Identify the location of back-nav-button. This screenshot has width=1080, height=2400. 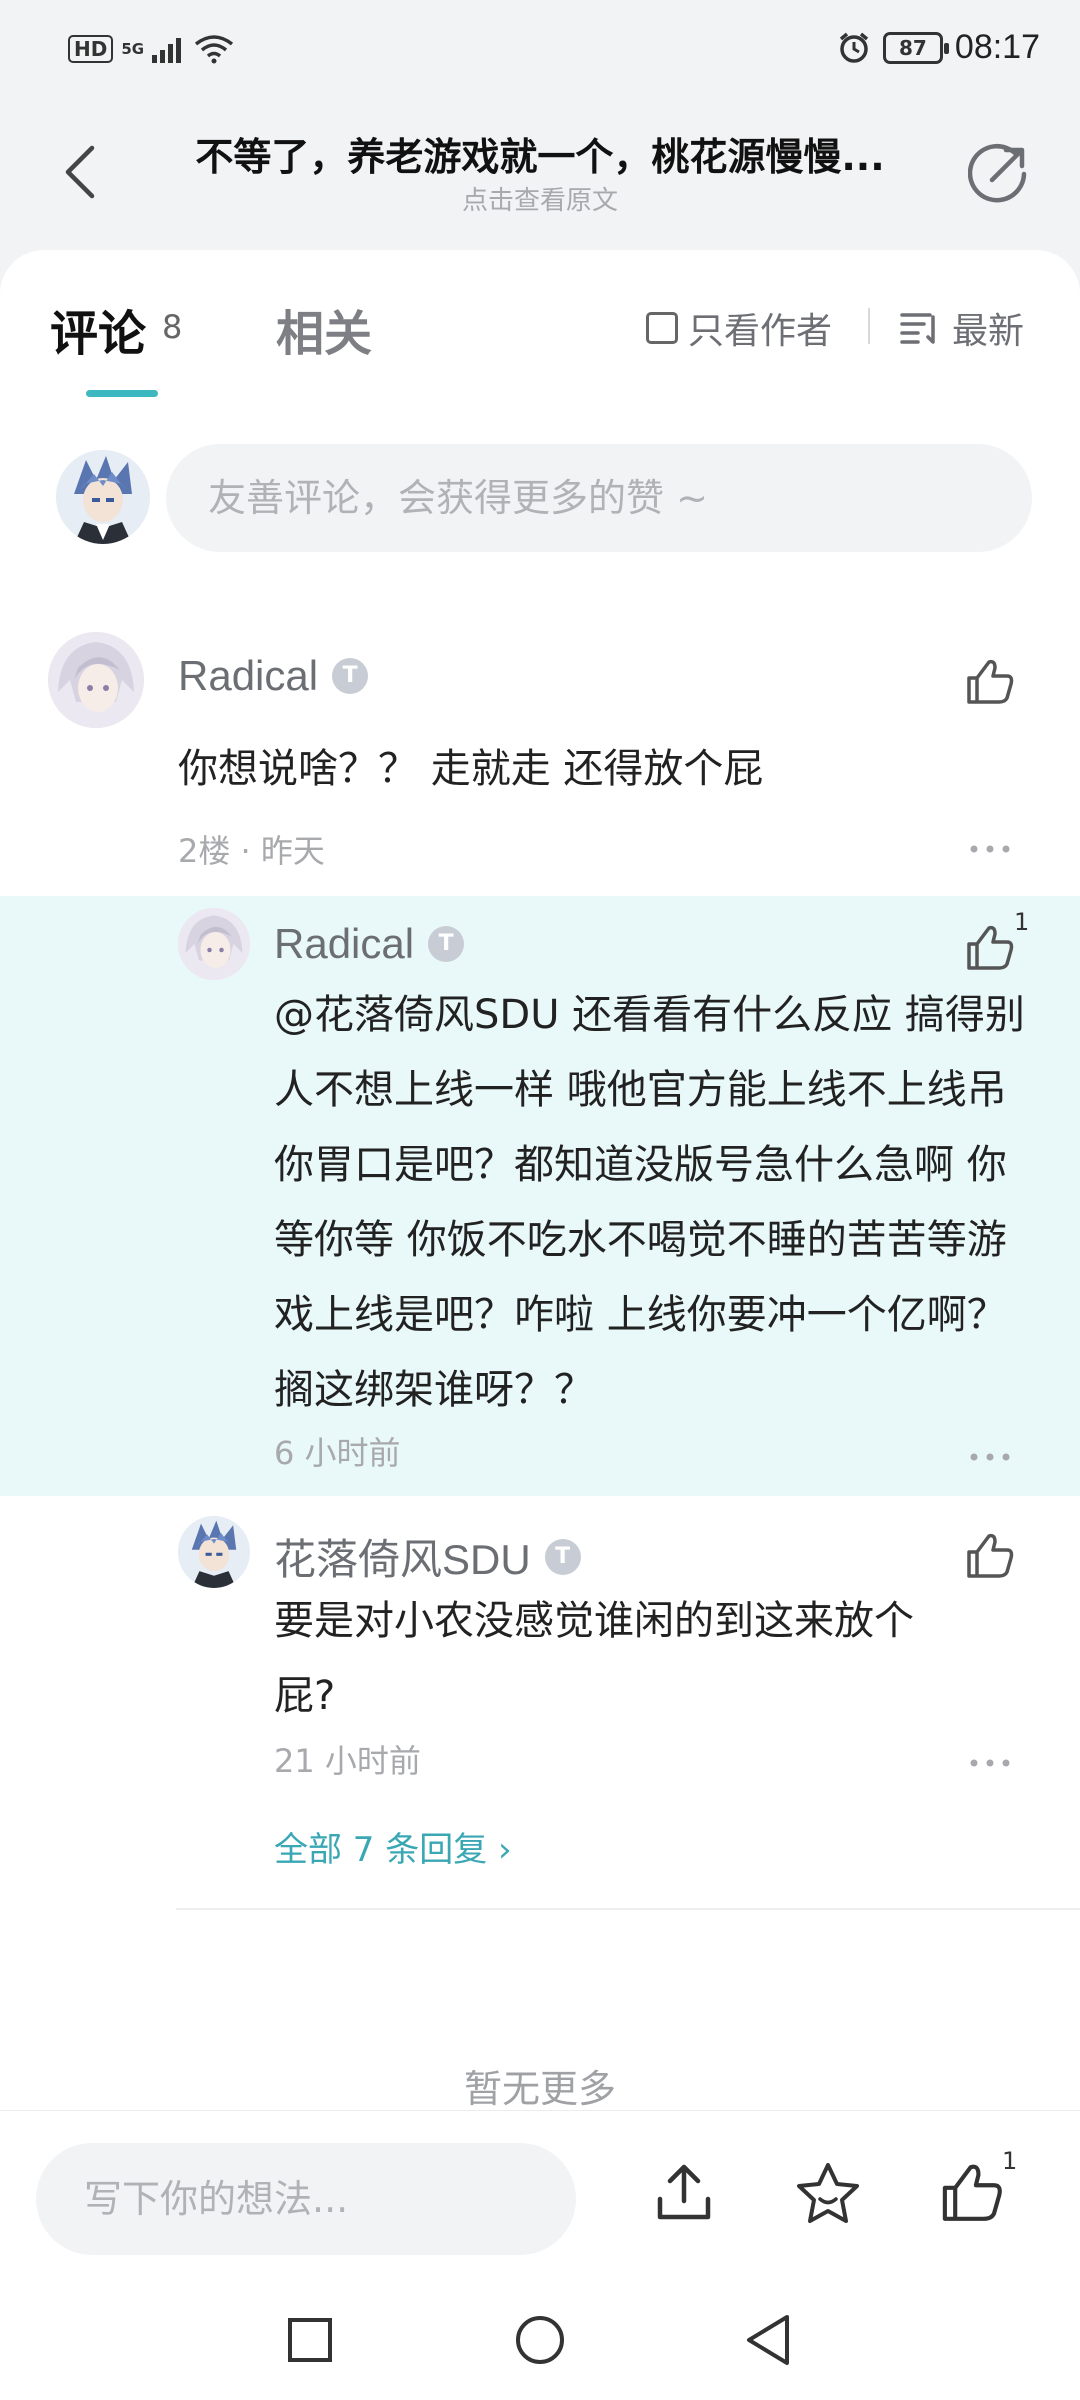
(768, 2340).